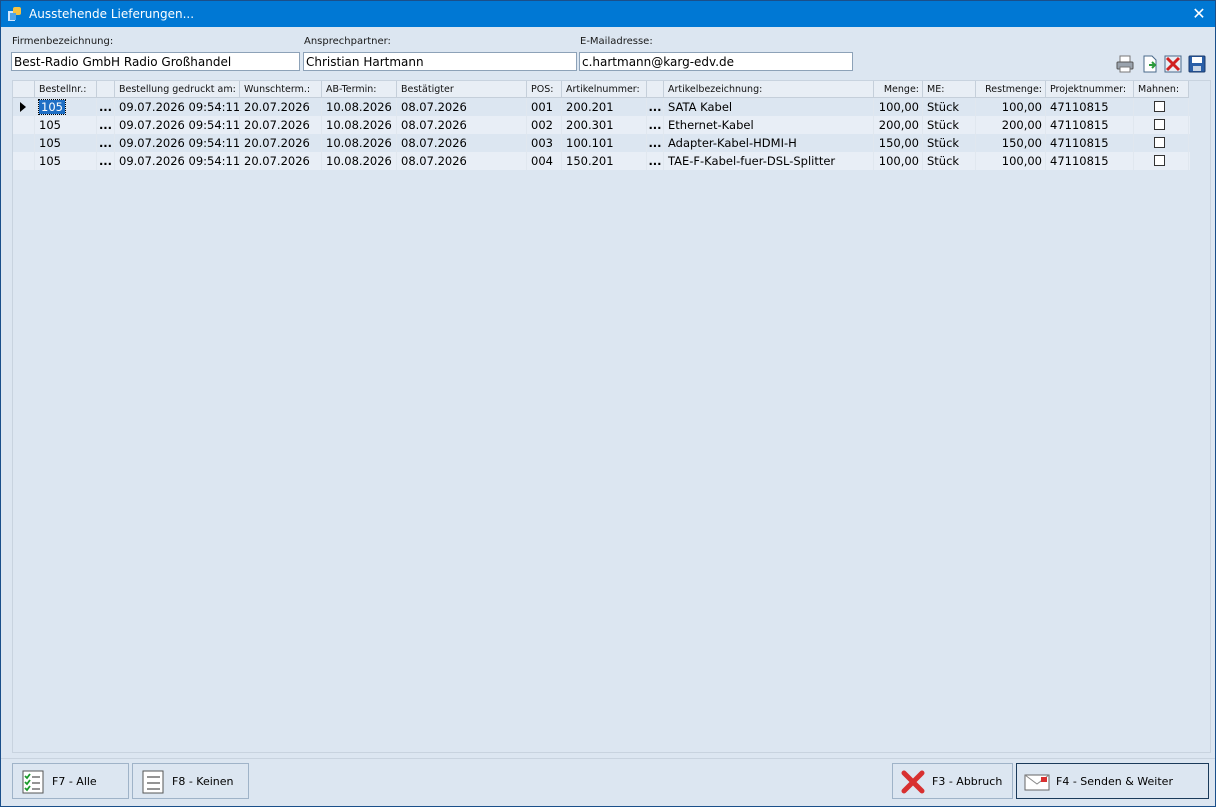  Describe the element at coordinates (1199, 14) in the screenshot. I see `close-button: ✕` at that location.